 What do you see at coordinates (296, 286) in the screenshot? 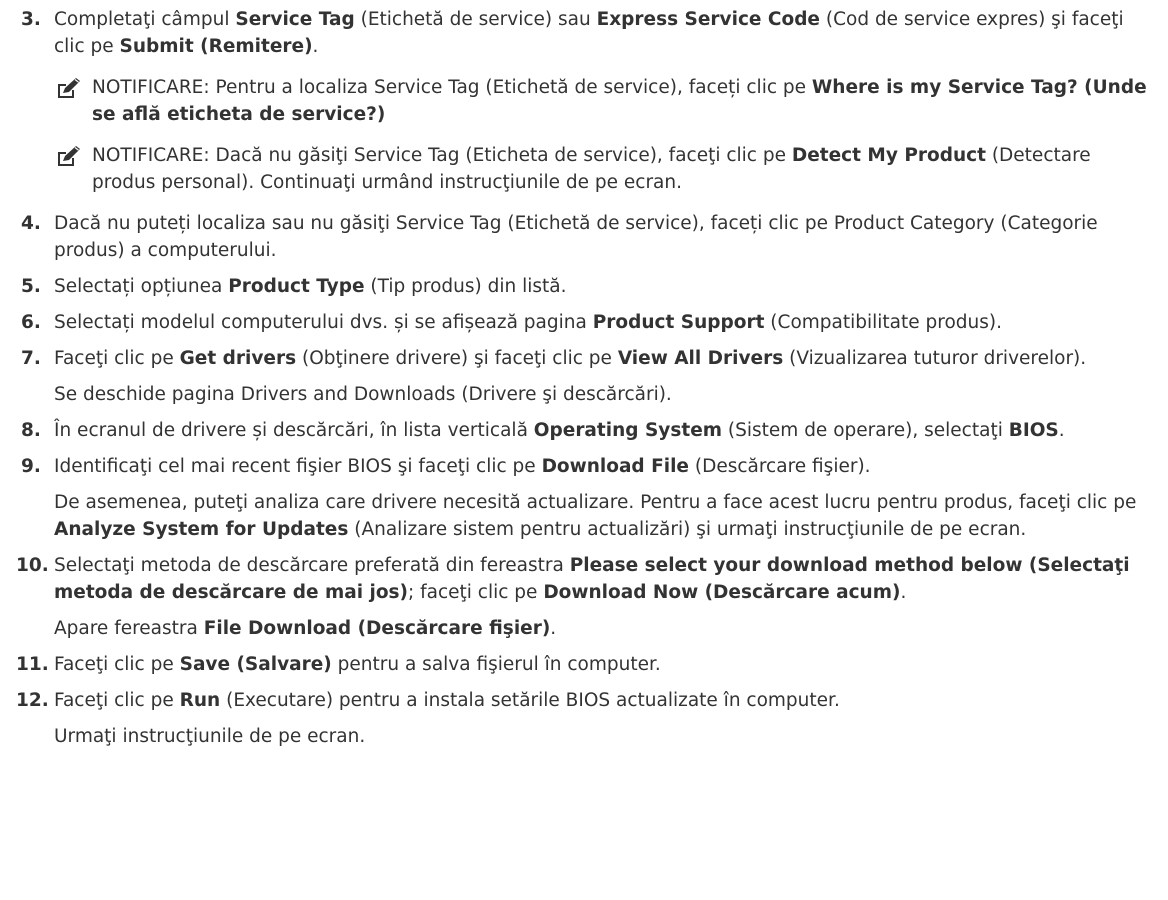
I see `bold-term: Product Type` at bounding box center [296, 286].